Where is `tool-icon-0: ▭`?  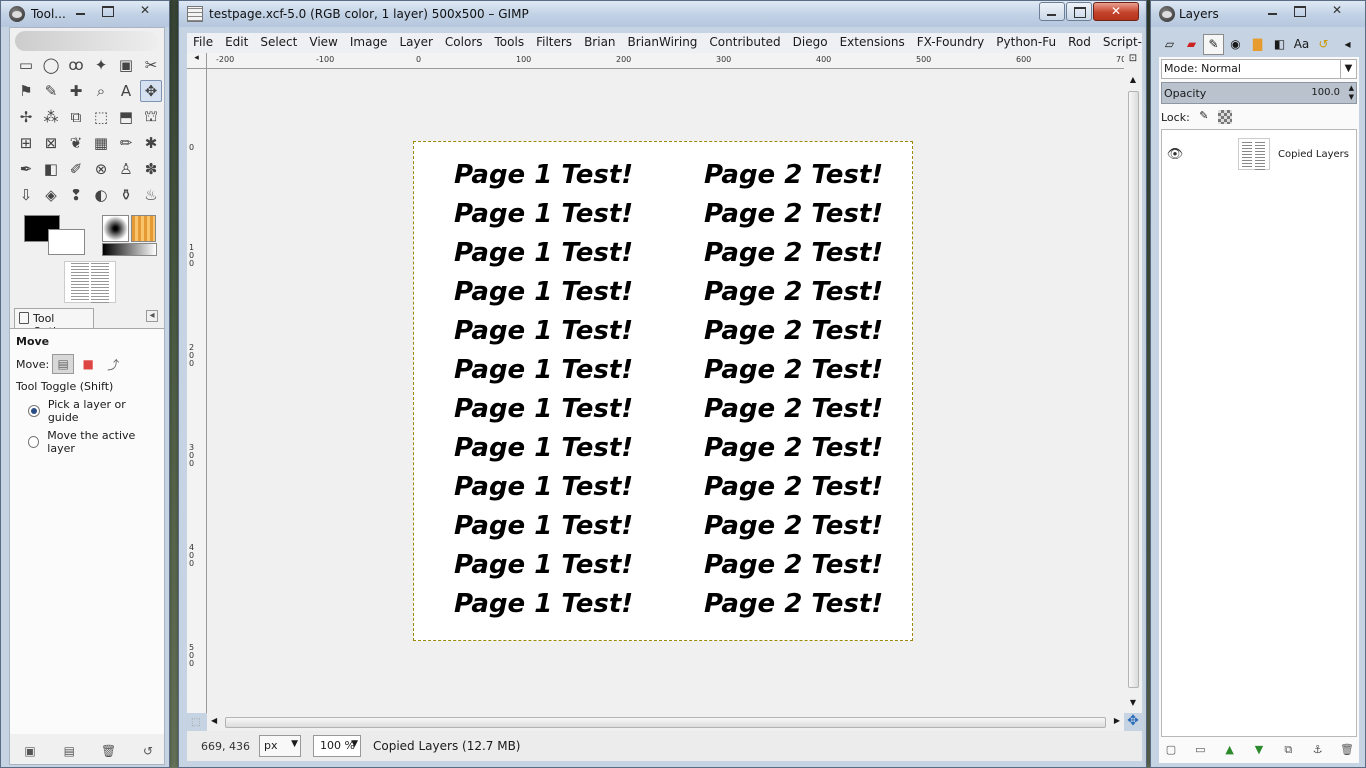
tool-icon-0: ▭ is located at coordinates (26, 65).